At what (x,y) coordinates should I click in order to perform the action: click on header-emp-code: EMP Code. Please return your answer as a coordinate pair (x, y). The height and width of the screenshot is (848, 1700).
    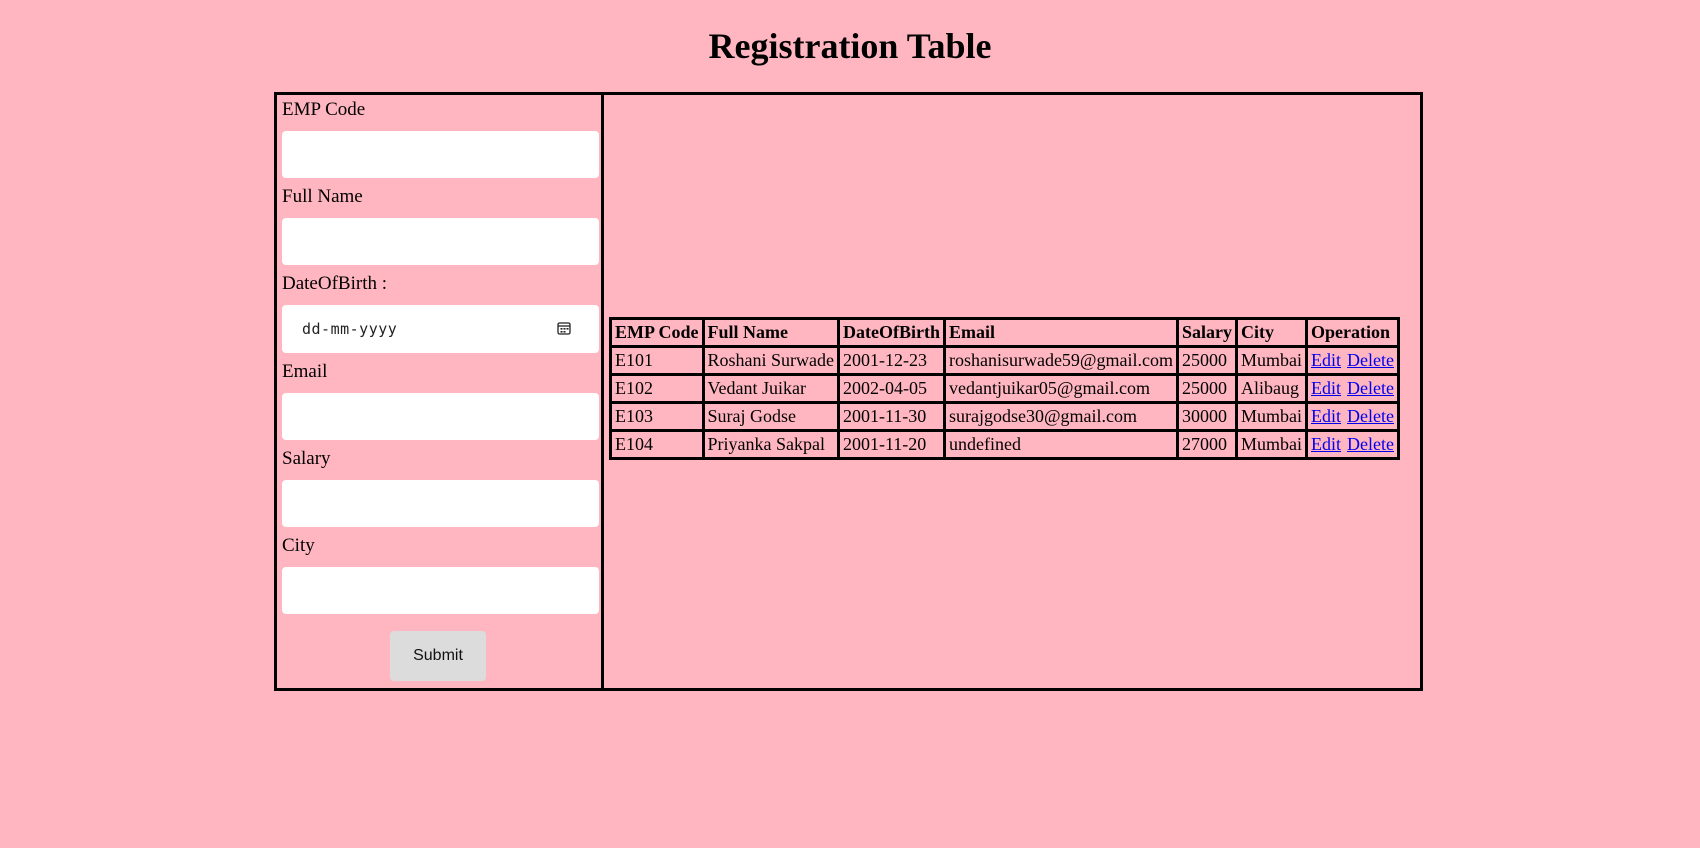
    Looking at the image, I should click on (657, 332).